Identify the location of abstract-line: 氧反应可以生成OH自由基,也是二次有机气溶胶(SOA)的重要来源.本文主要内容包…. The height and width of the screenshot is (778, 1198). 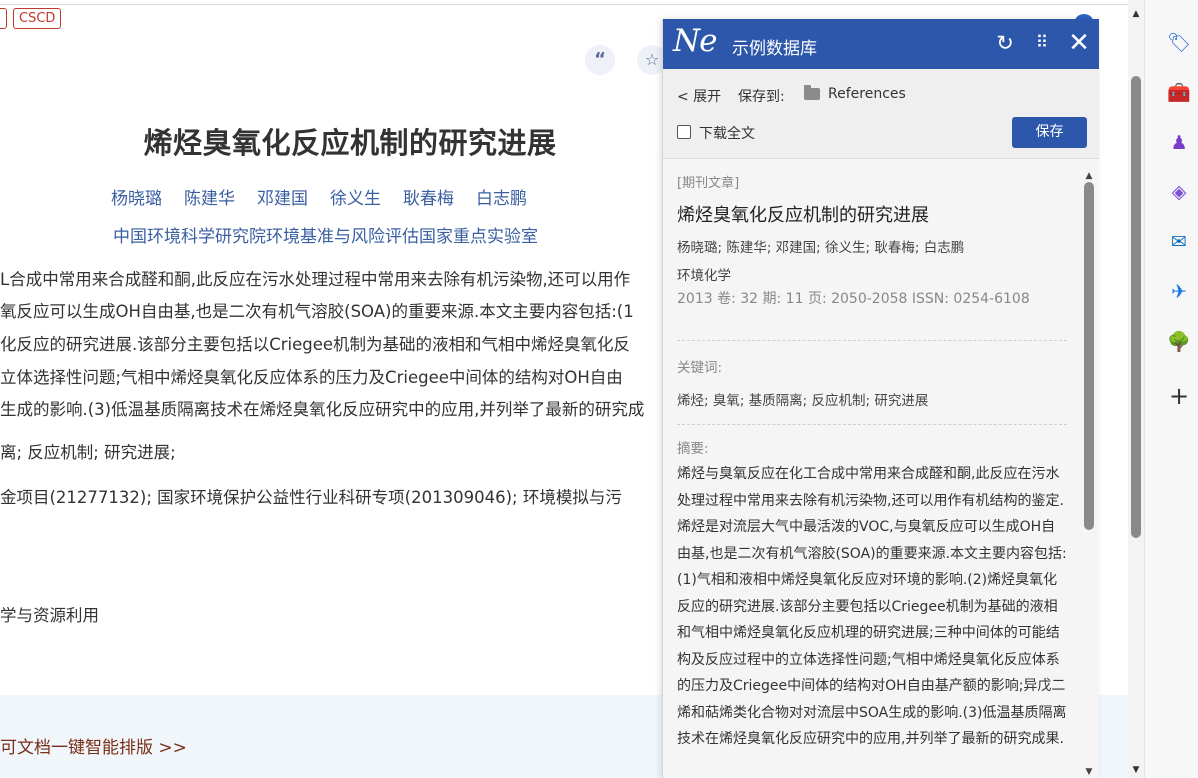
(317, 311).